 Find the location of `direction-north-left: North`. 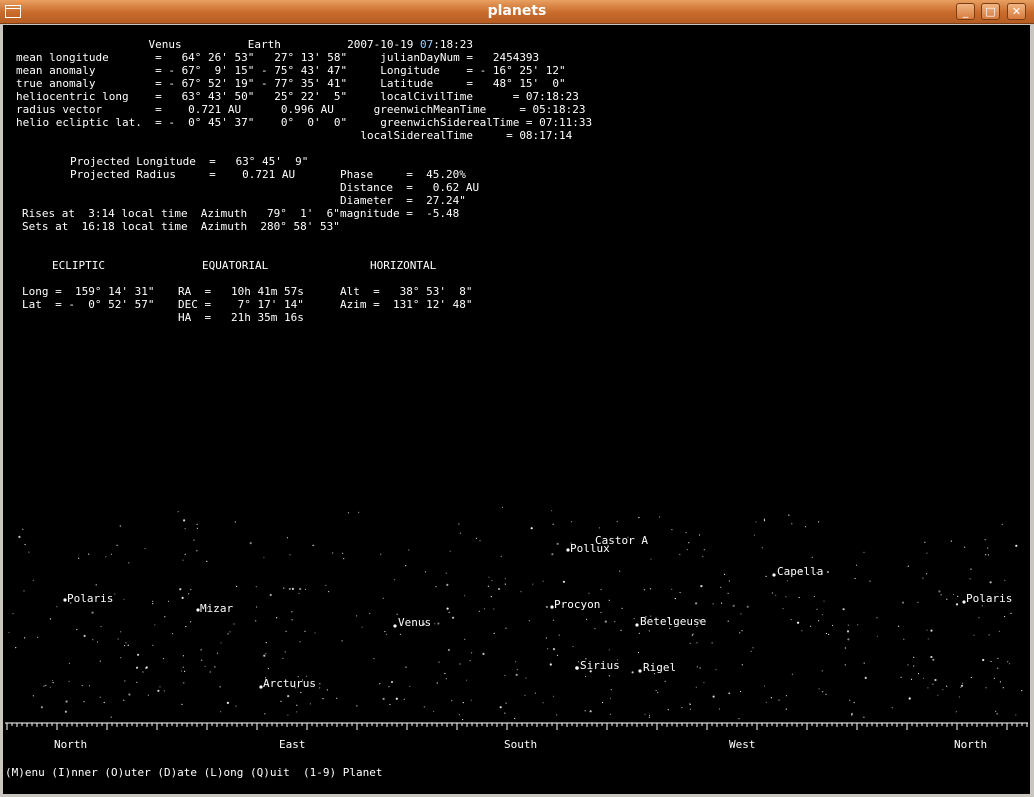

direction-north-left: North is located at coordinates (70, 744).